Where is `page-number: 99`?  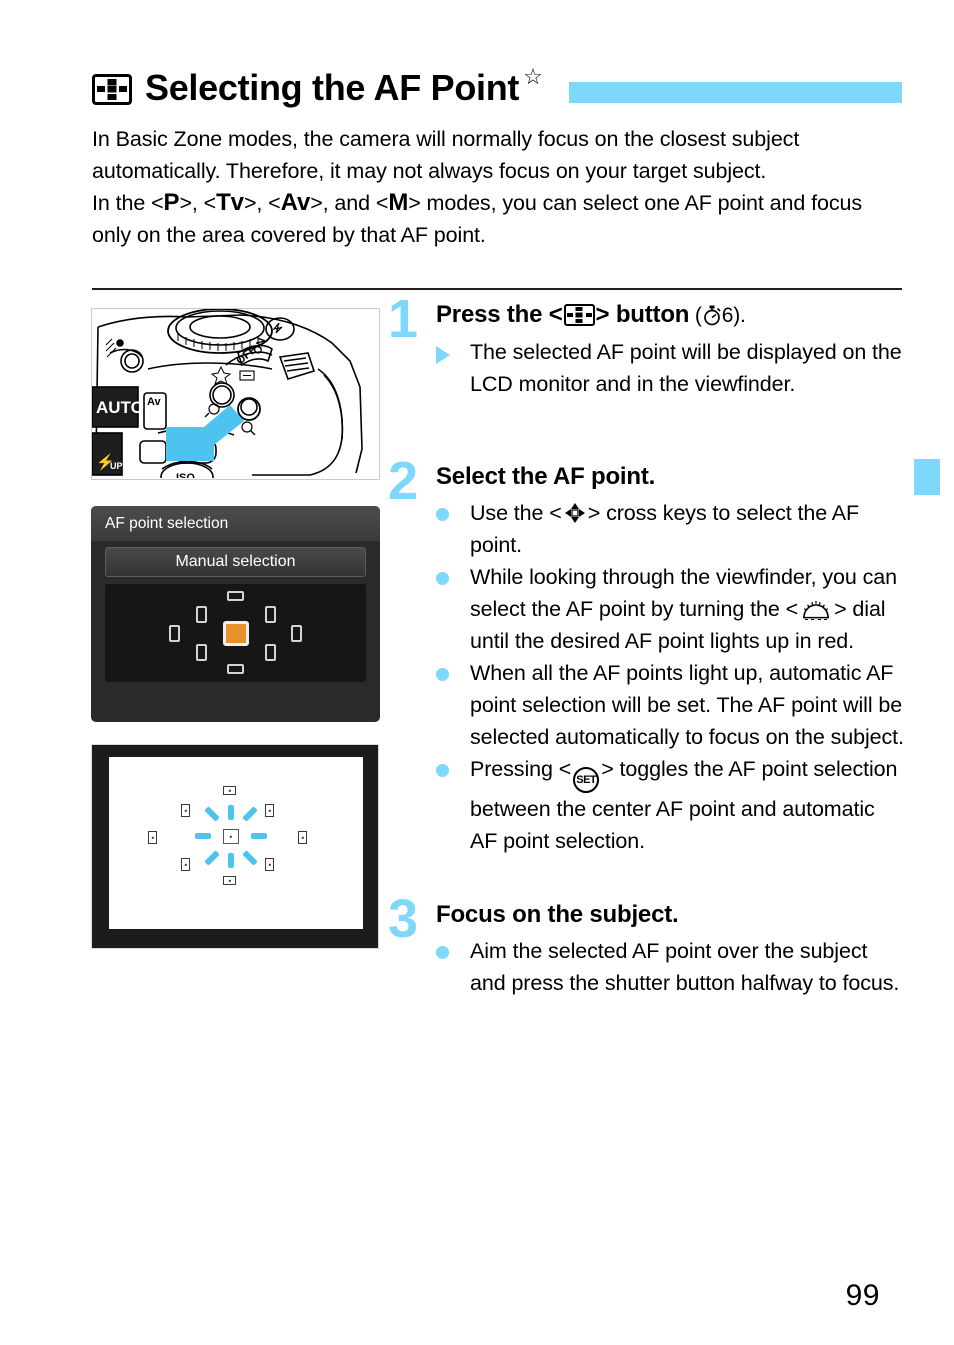 page-number: 99 is located at coordinates (862, 1295).